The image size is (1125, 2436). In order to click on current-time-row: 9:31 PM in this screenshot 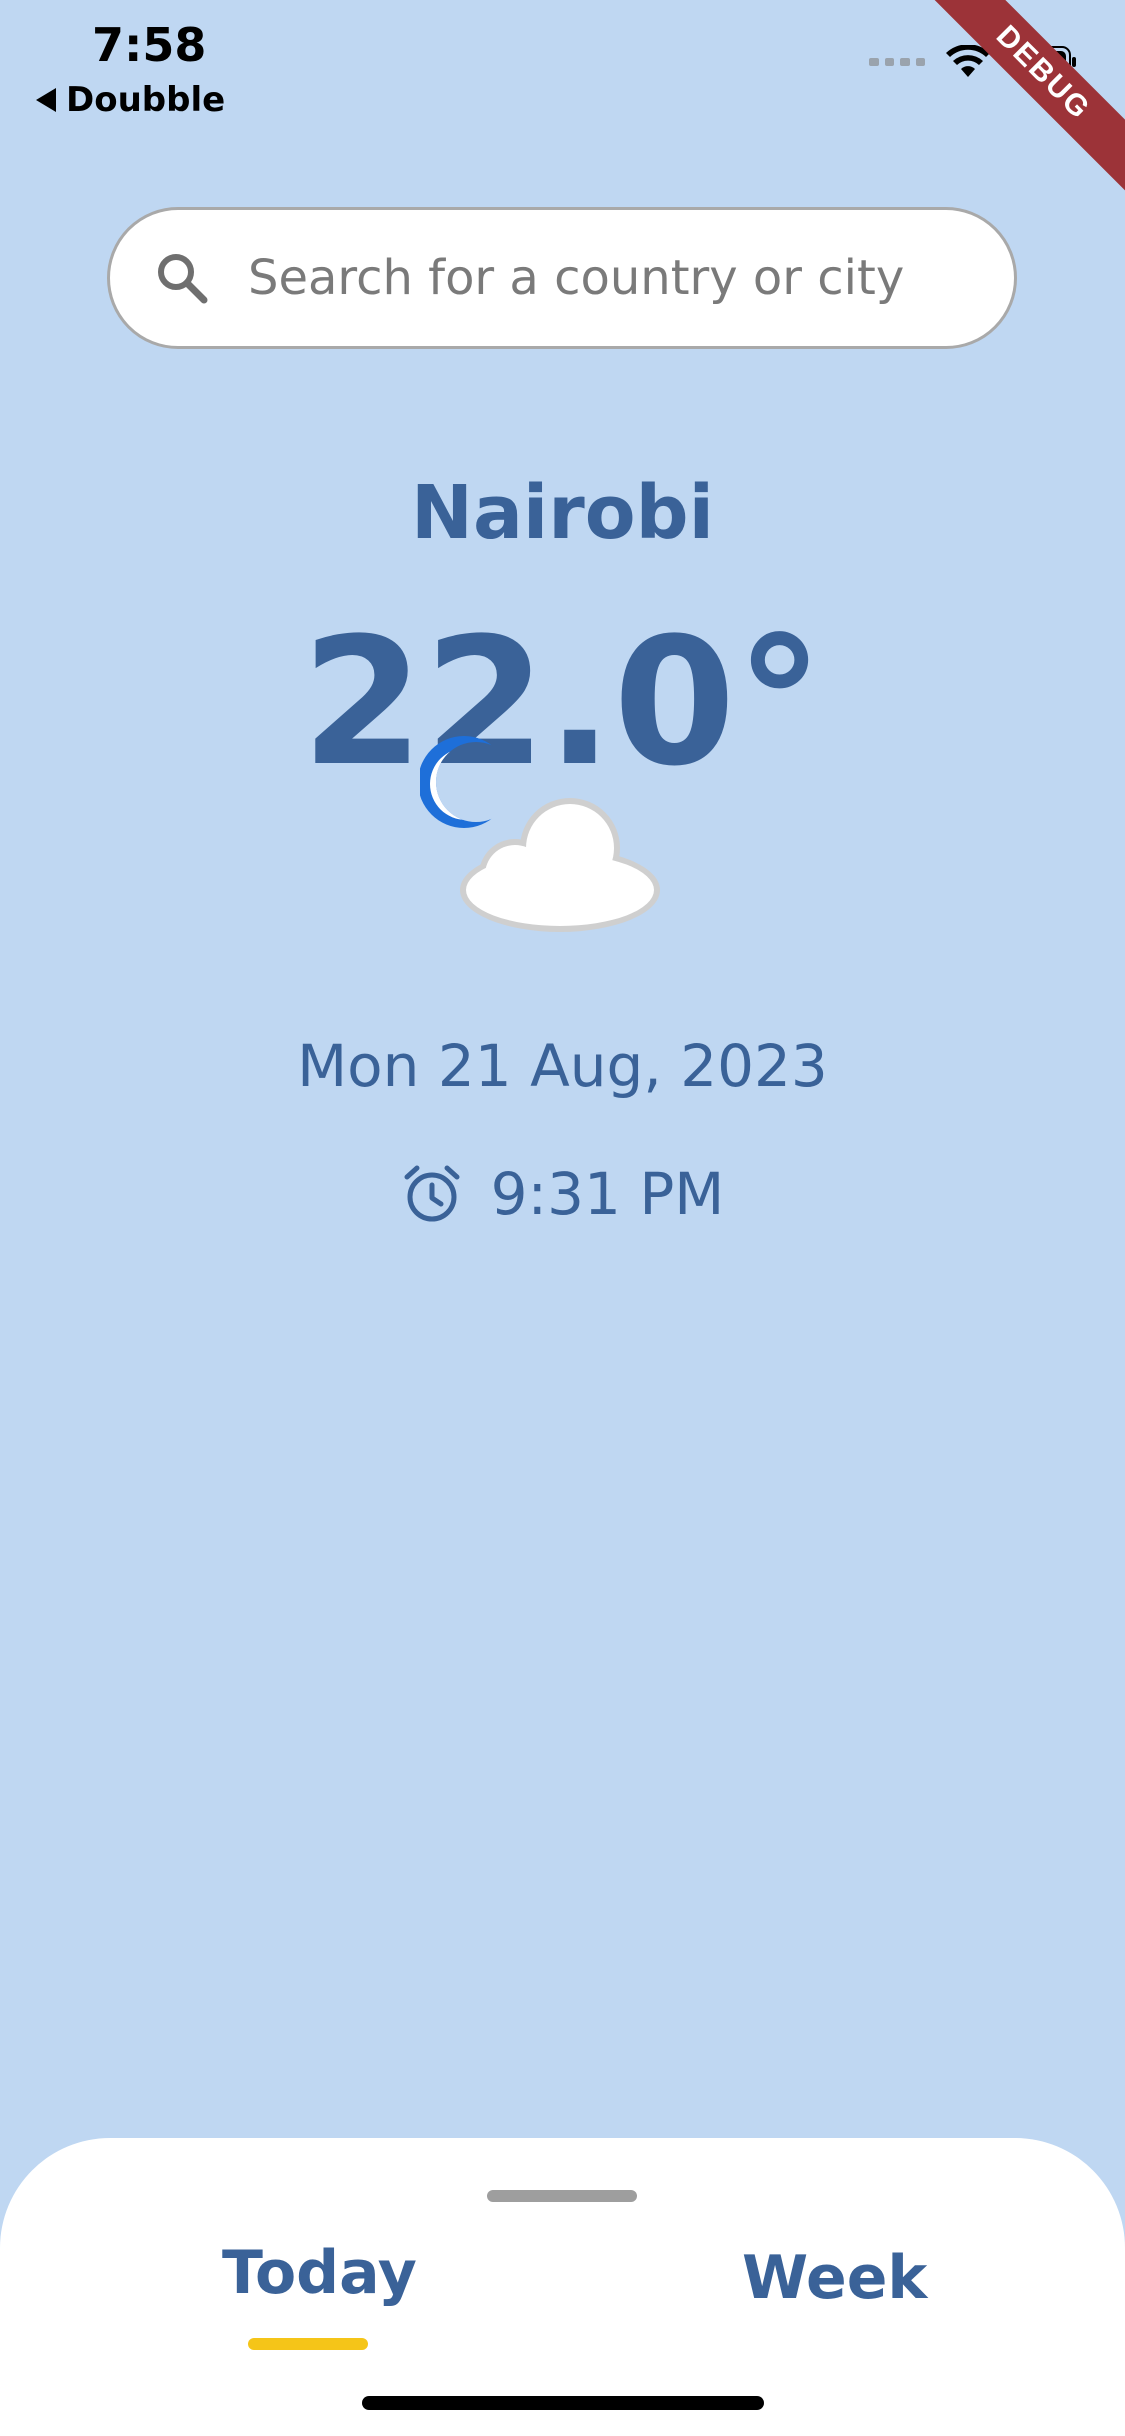, I will do `click(562, 1194)`.